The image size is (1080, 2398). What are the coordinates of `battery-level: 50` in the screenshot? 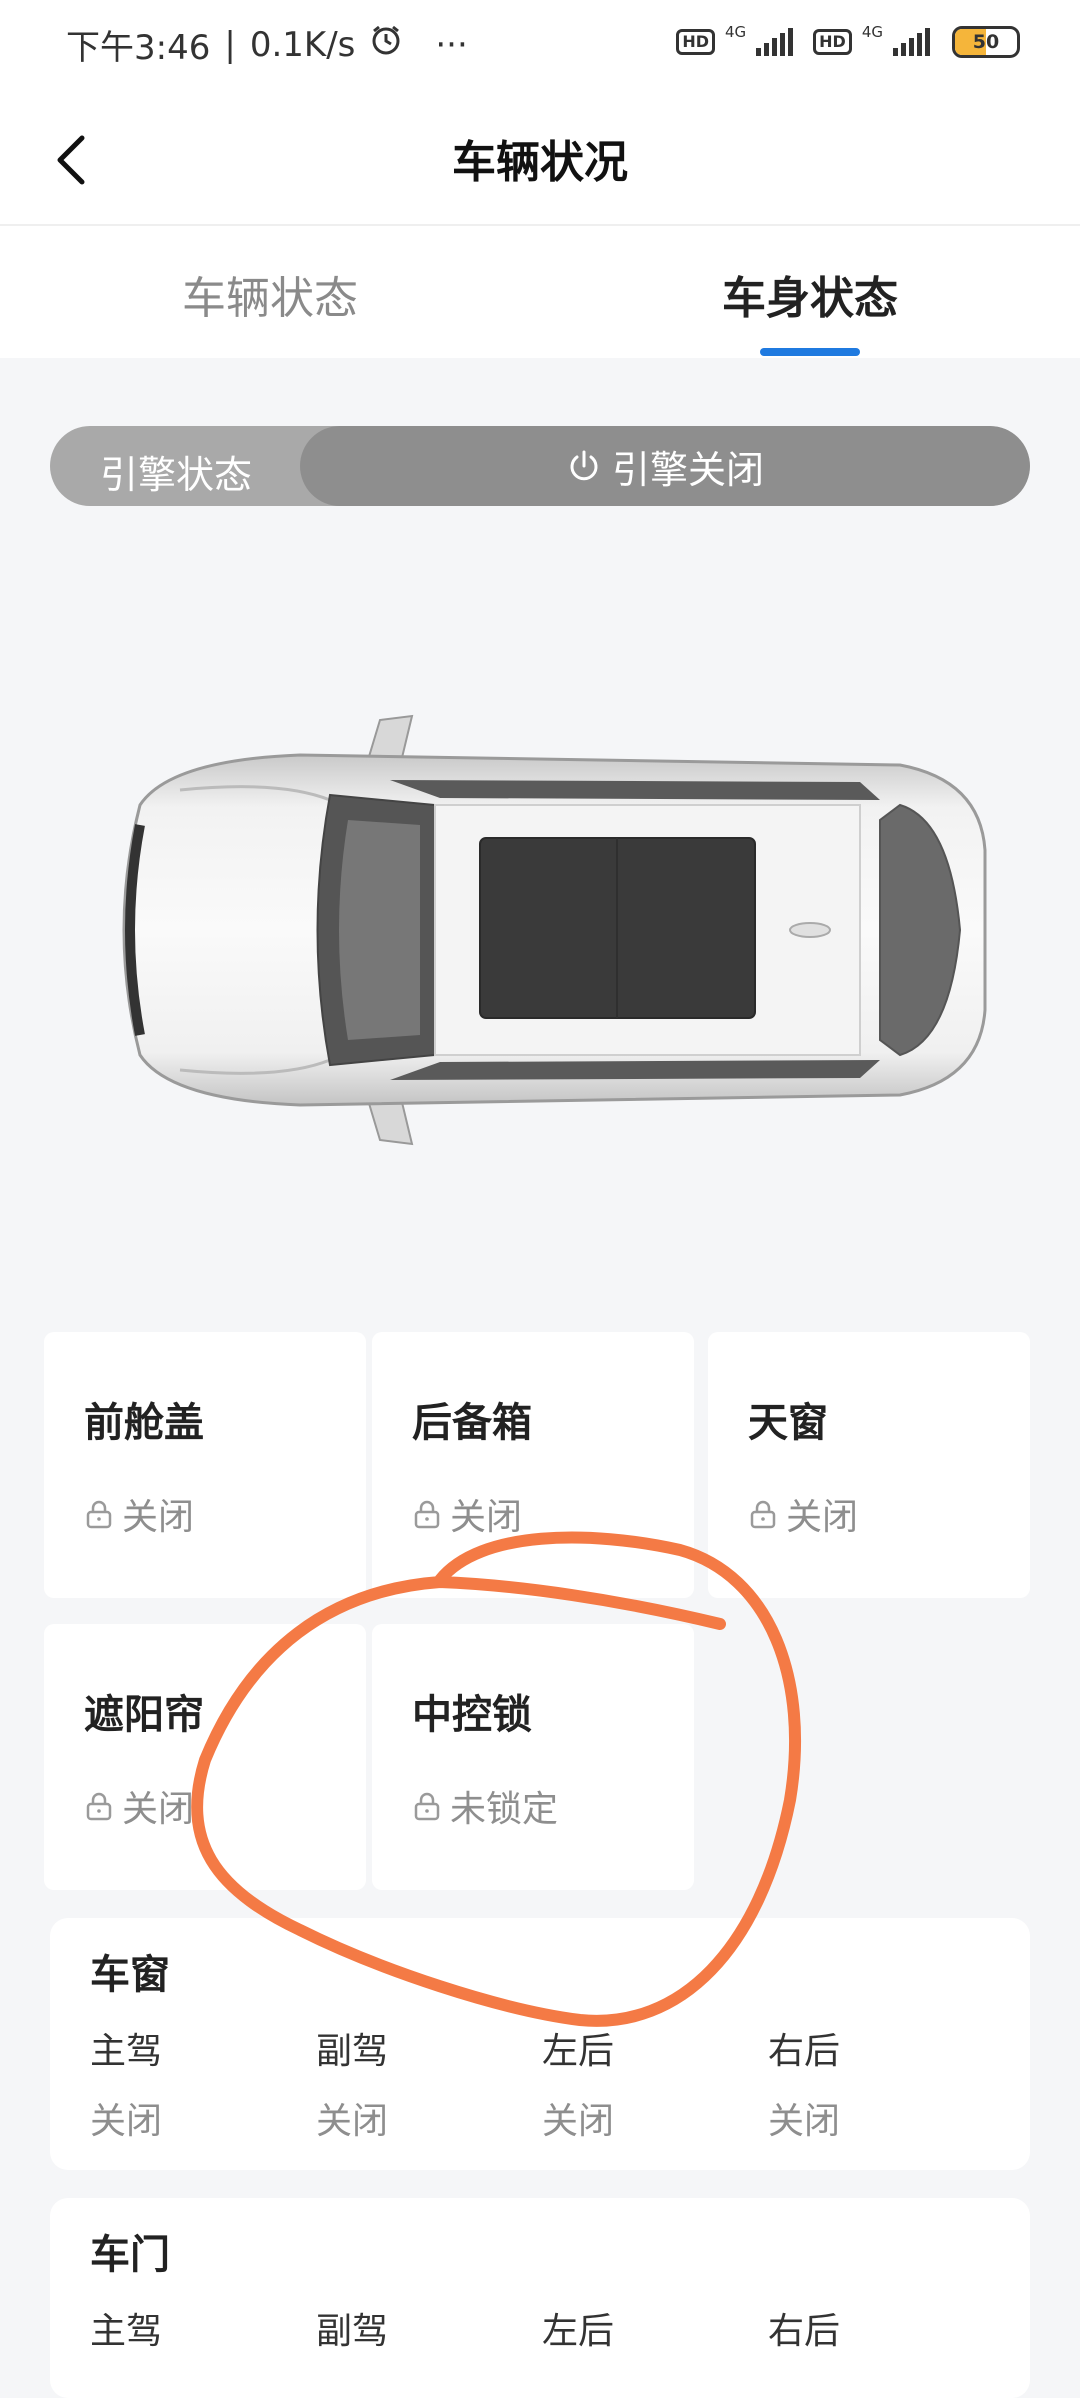 It's located at (986, 42).